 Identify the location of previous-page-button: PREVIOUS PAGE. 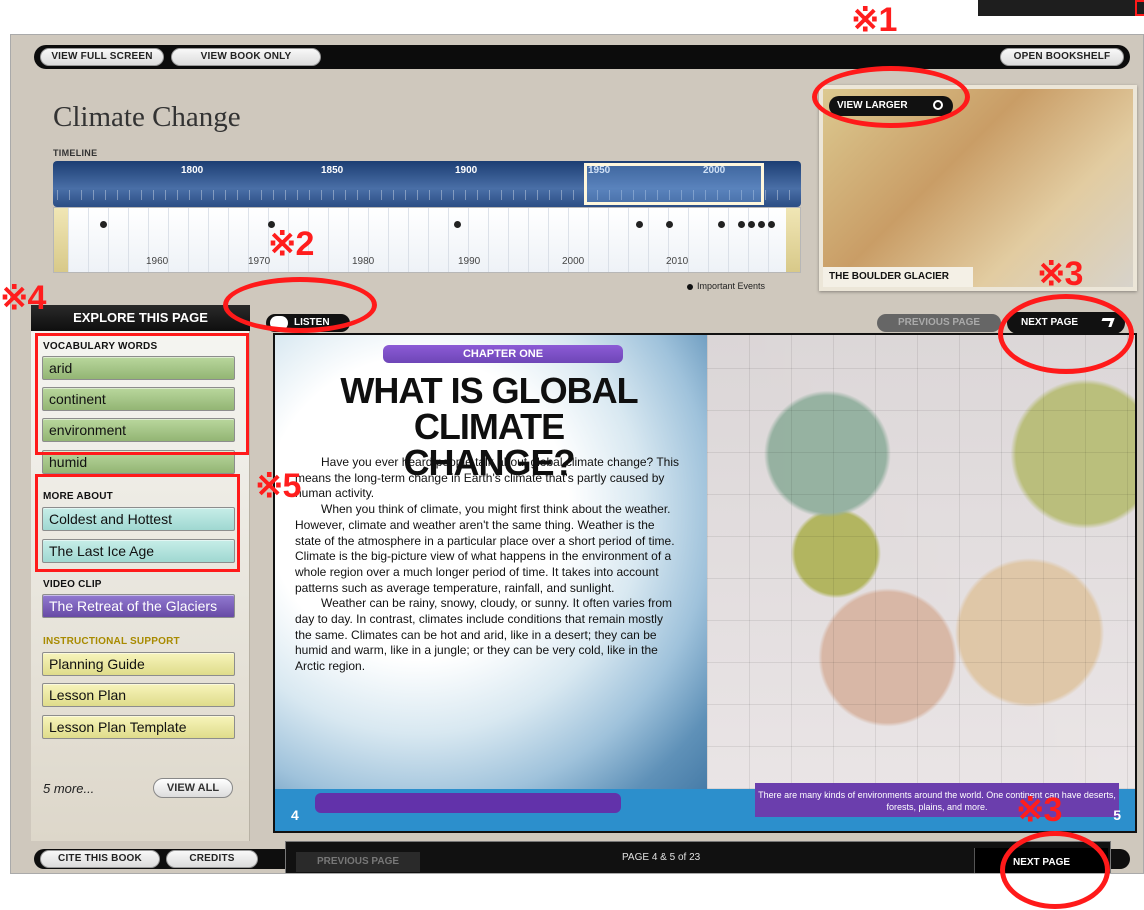
(358, 862).